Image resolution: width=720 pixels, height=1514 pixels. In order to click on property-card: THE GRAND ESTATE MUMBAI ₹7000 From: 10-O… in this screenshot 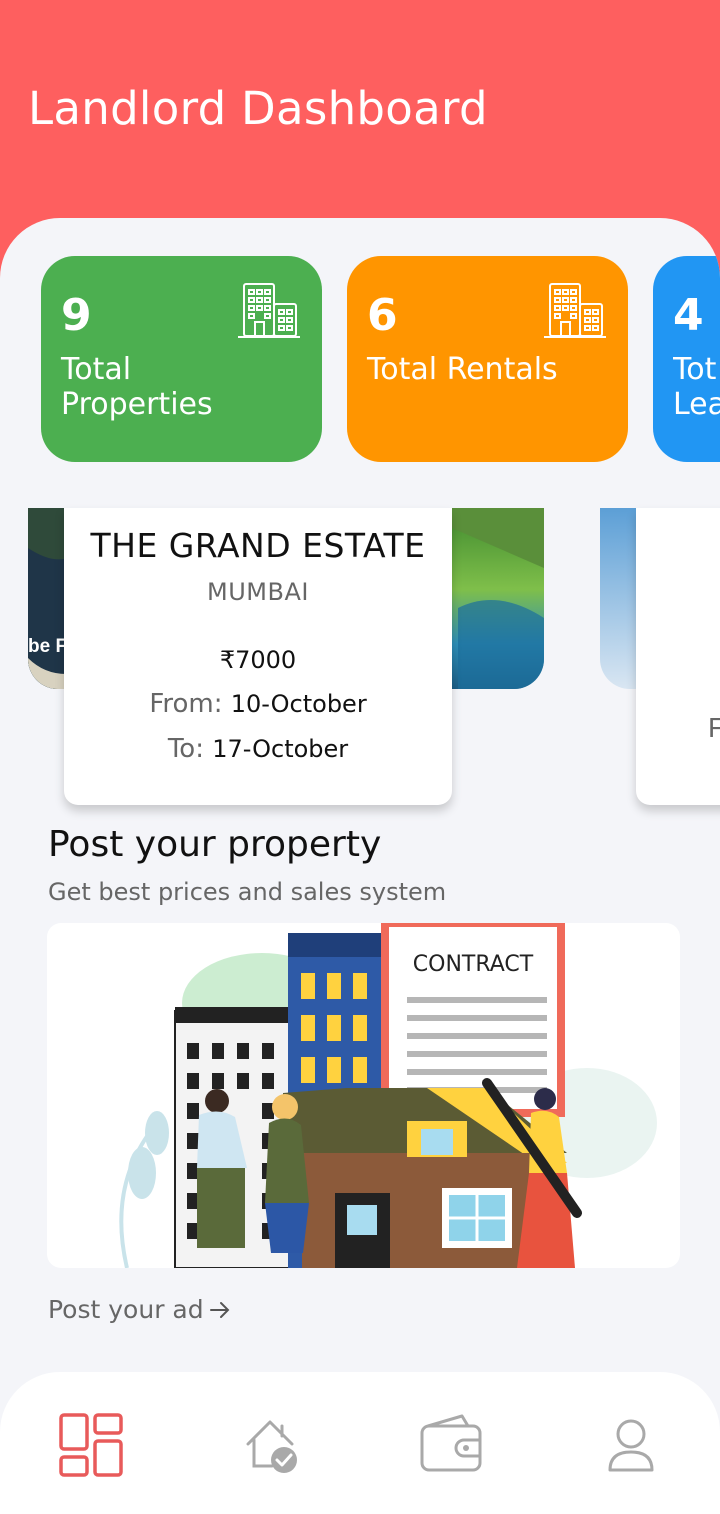, I will do `click(258, 656)`.